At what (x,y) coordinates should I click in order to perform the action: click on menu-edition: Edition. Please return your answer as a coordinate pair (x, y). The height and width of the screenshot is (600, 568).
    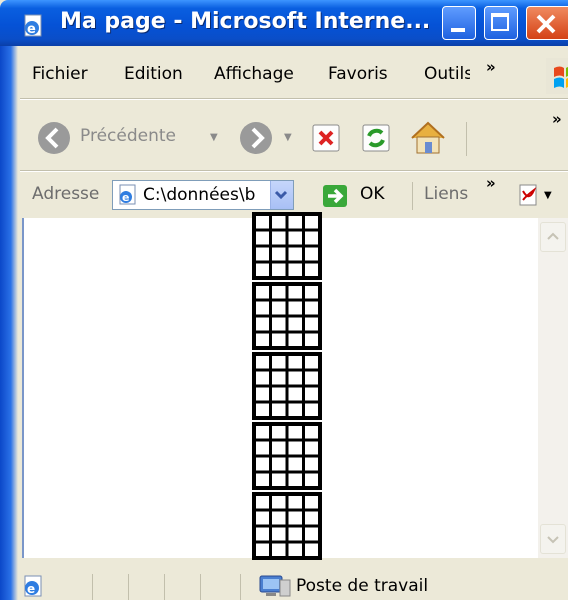
    Looking at the image, I should click on (153, 74).